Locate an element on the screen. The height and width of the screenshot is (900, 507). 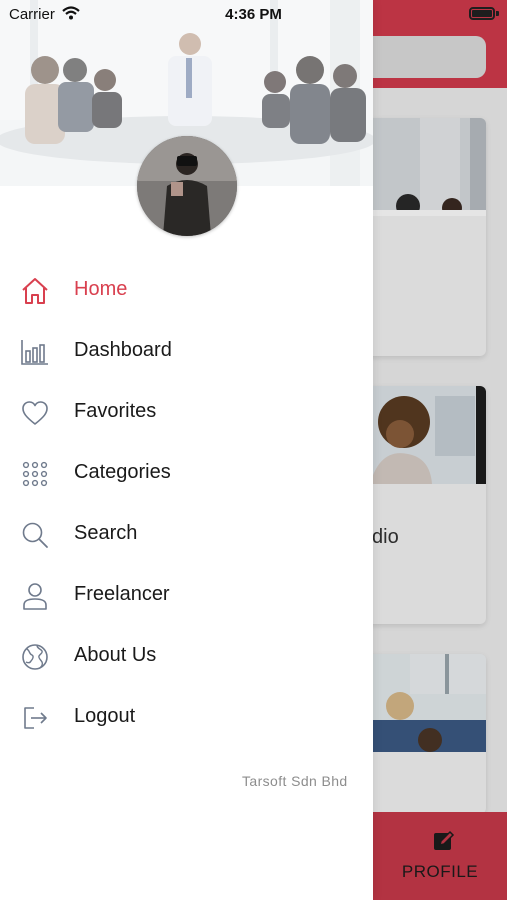
menu-label: Categories is located at coordinates (122, 472).